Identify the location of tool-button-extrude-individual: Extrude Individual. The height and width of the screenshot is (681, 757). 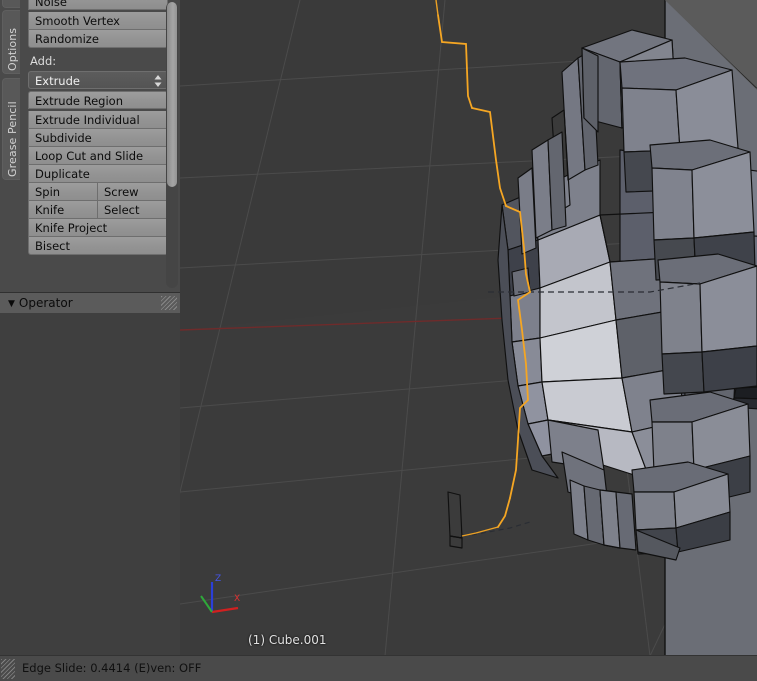
(98, 120).